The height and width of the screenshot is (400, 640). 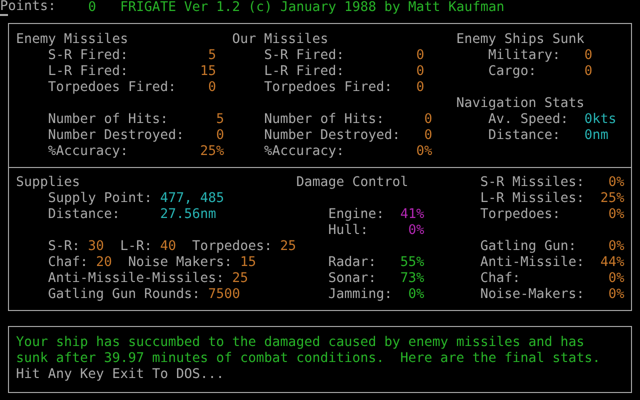 What do you see at coordinates (309, 351) in the screenshot?
I see `status-message: Your ship has succumbed to the damaged caused by enemy missiles and has sunk after 39.97 minutes of combat conditions. Here are the final stats.` at bounding box center [309, 351].